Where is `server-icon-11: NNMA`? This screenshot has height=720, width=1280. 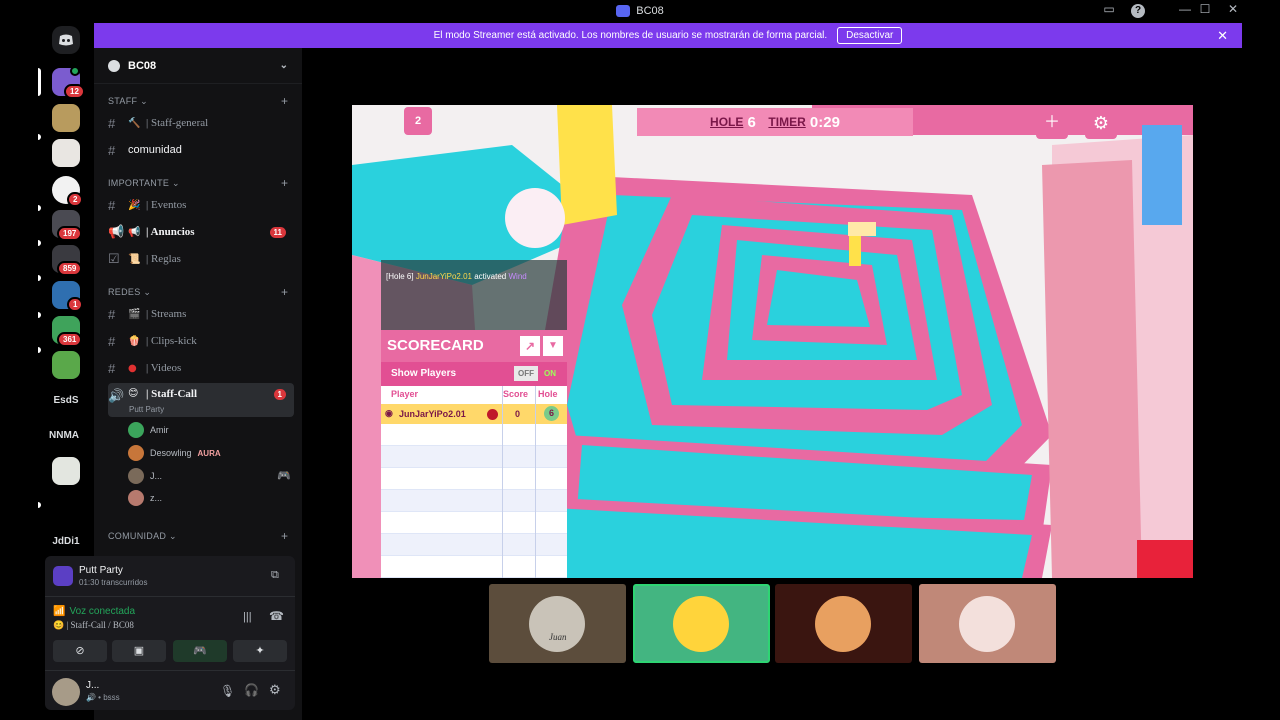 server-icon-11: NNMA is located at coordinates (64, 435).